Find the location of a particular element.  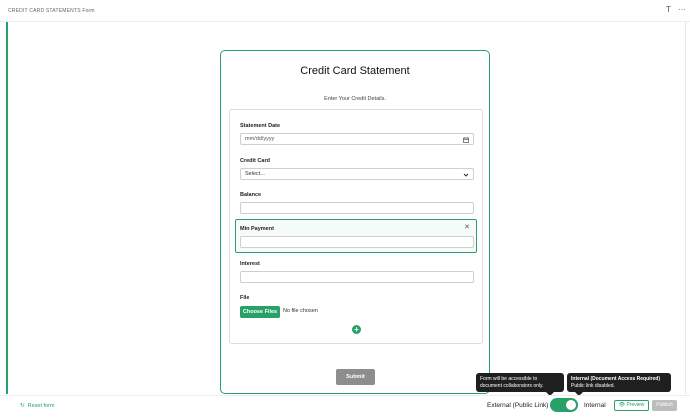

internal-tooltip-title: Internal (Document Access Required) is located at coordinates (616, 379).